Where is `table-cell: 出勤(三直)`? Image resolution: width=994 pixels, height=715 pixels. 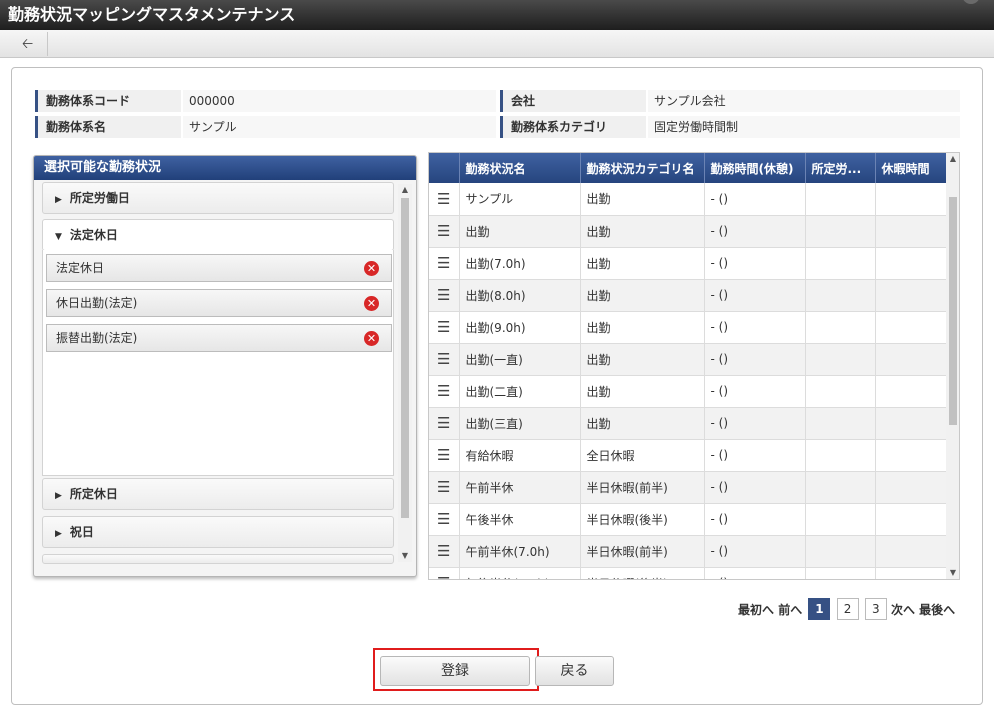 table-cell: 出勤(三直) is located at coordinates (520, 423).